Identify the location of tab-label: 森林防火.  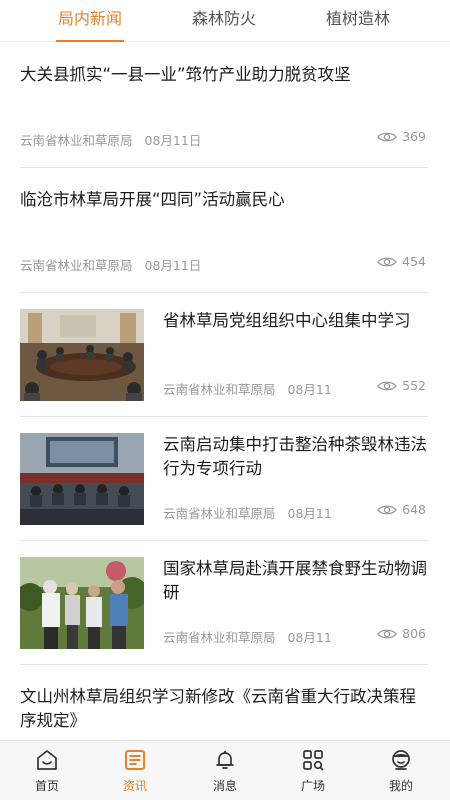
(223, 18).